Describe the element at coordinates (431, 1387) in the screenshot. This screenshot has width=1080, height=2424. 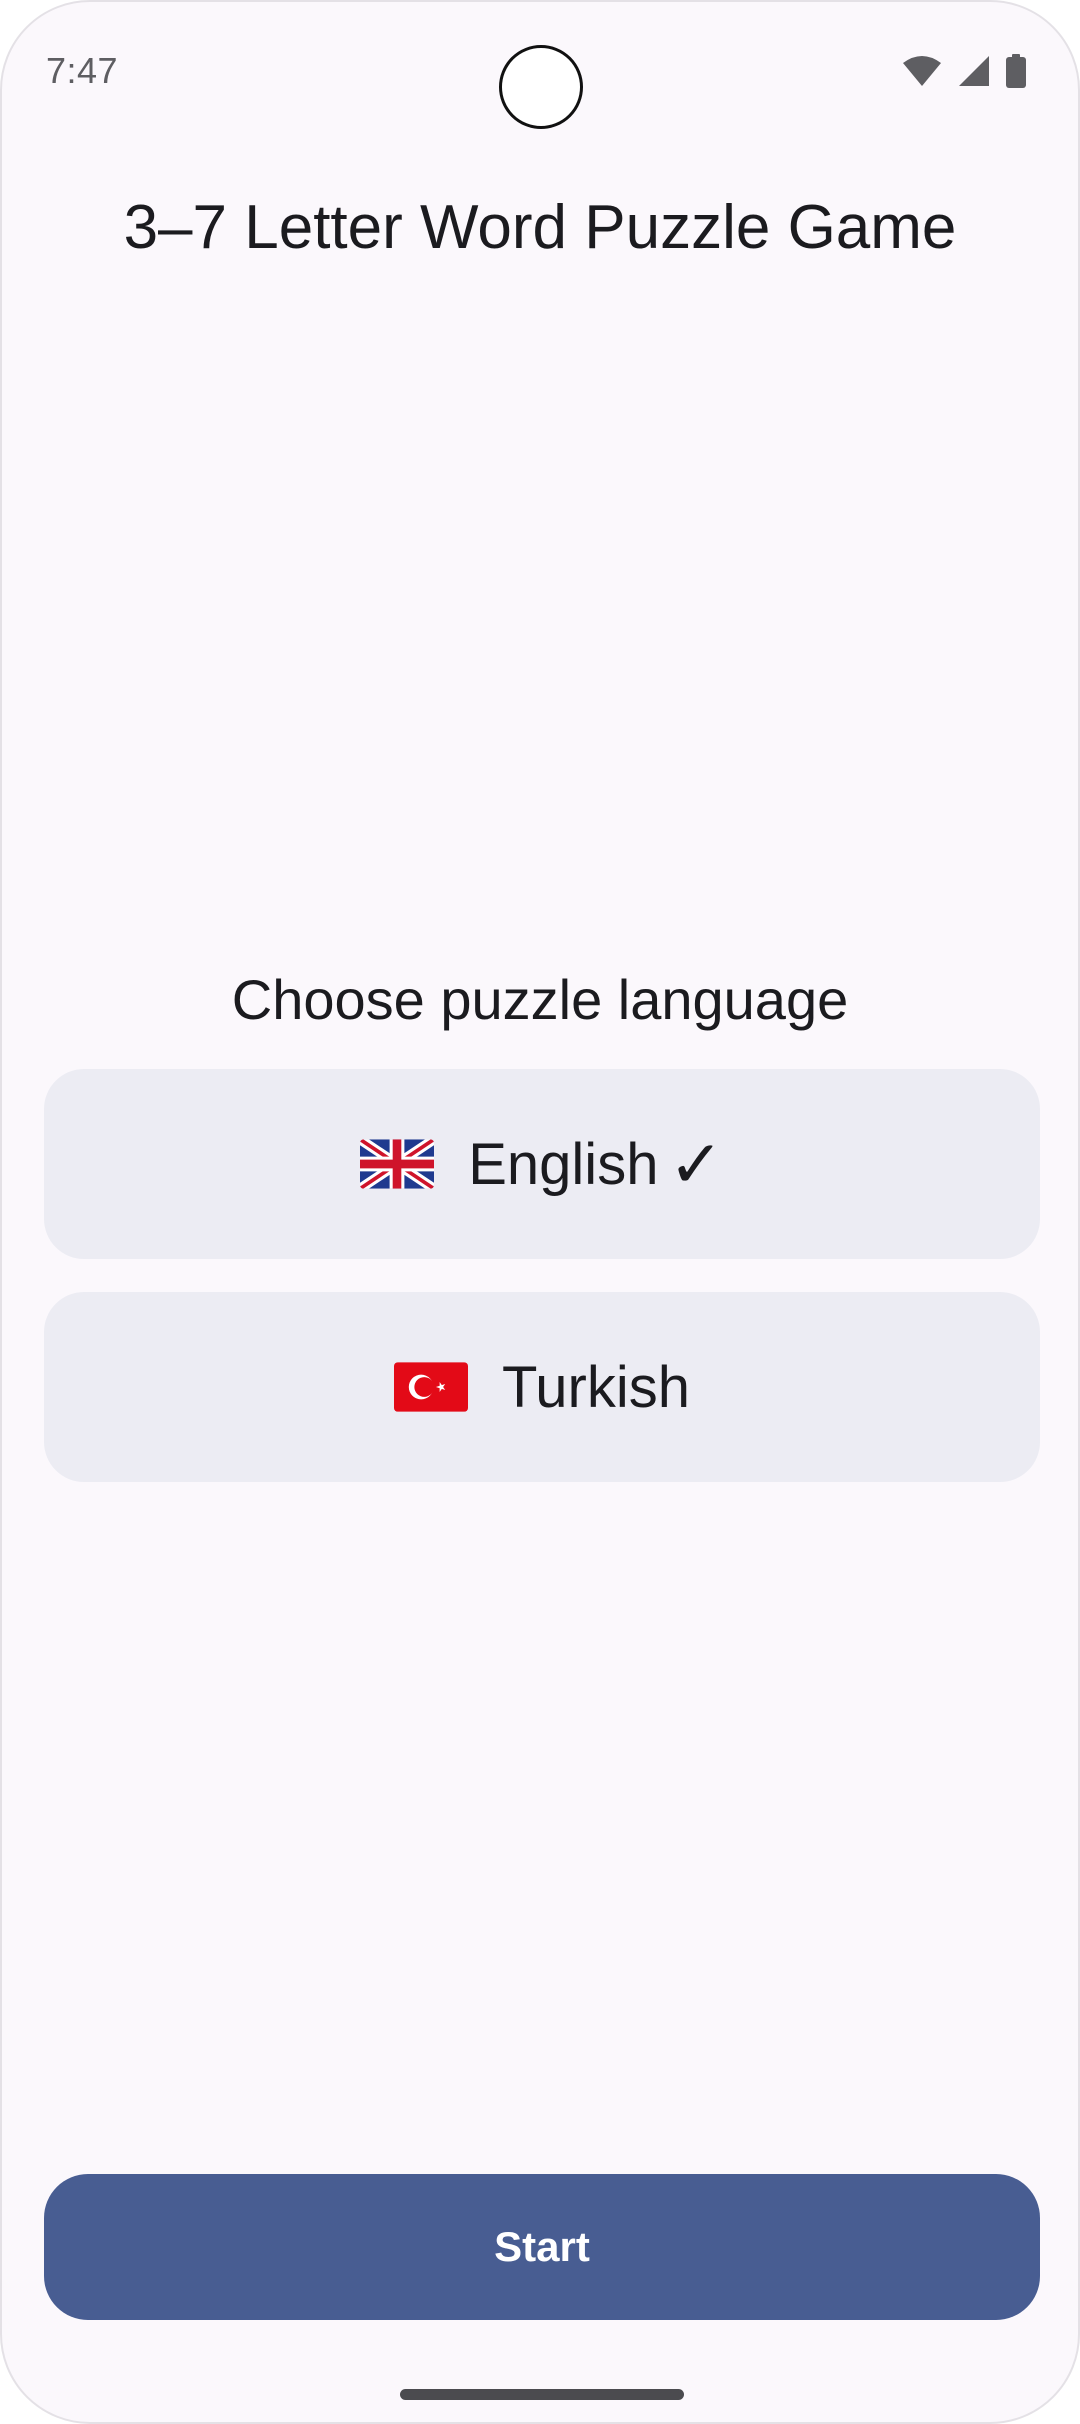
I see `turkey-flag-icon` at that location.